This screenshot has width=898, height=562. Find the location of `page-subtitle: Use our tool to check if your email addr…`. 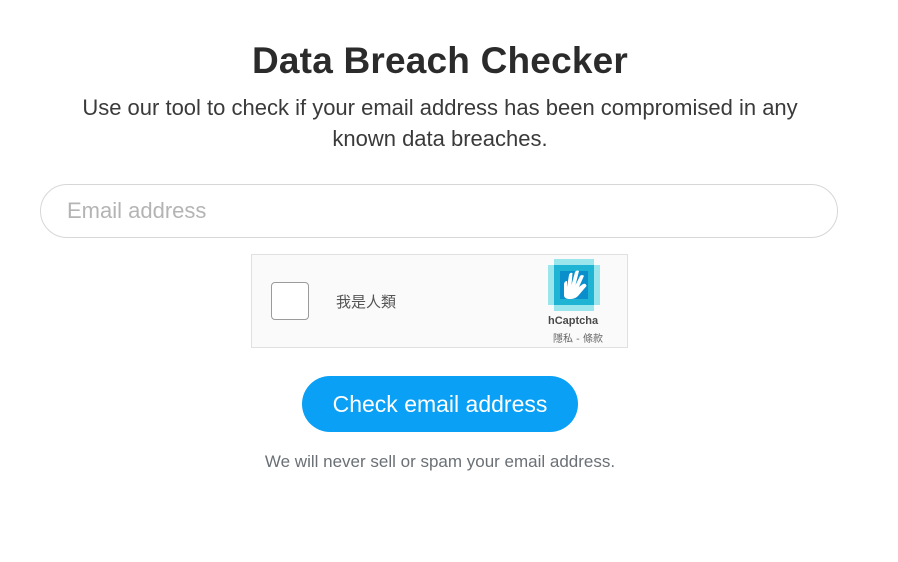

page-subtitle: Use our tool to check if your email addr… is located at coordinates (440, 123).